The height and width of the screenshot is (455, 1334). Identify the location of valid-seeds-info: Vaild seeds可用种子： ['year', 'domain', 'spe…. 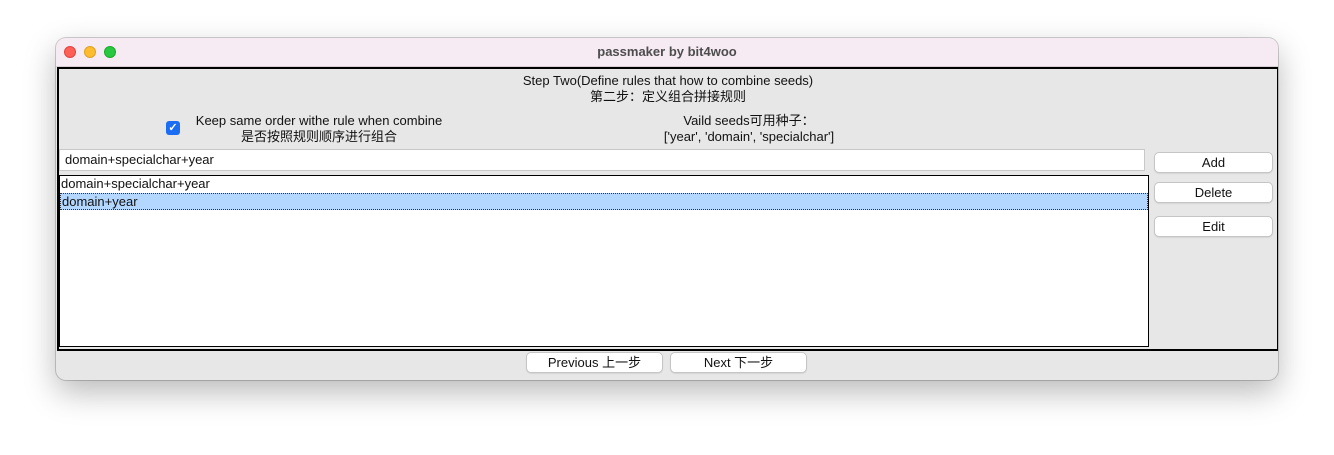
(749, 129).